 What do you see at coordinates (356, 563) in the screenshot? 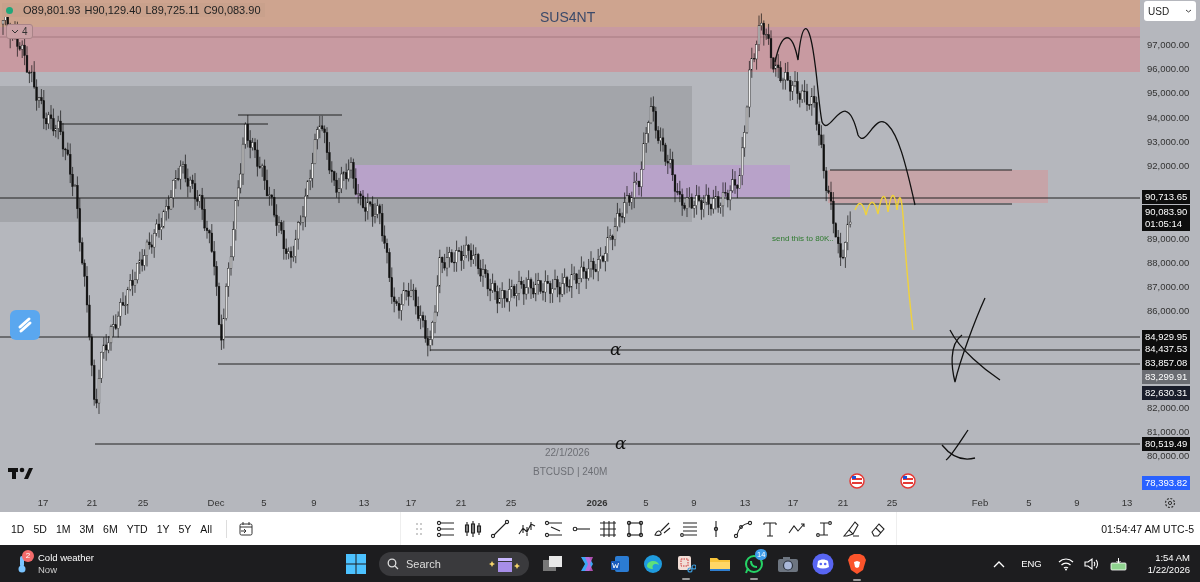
I see `start-menu-icon` at bounding box center [356, 563].